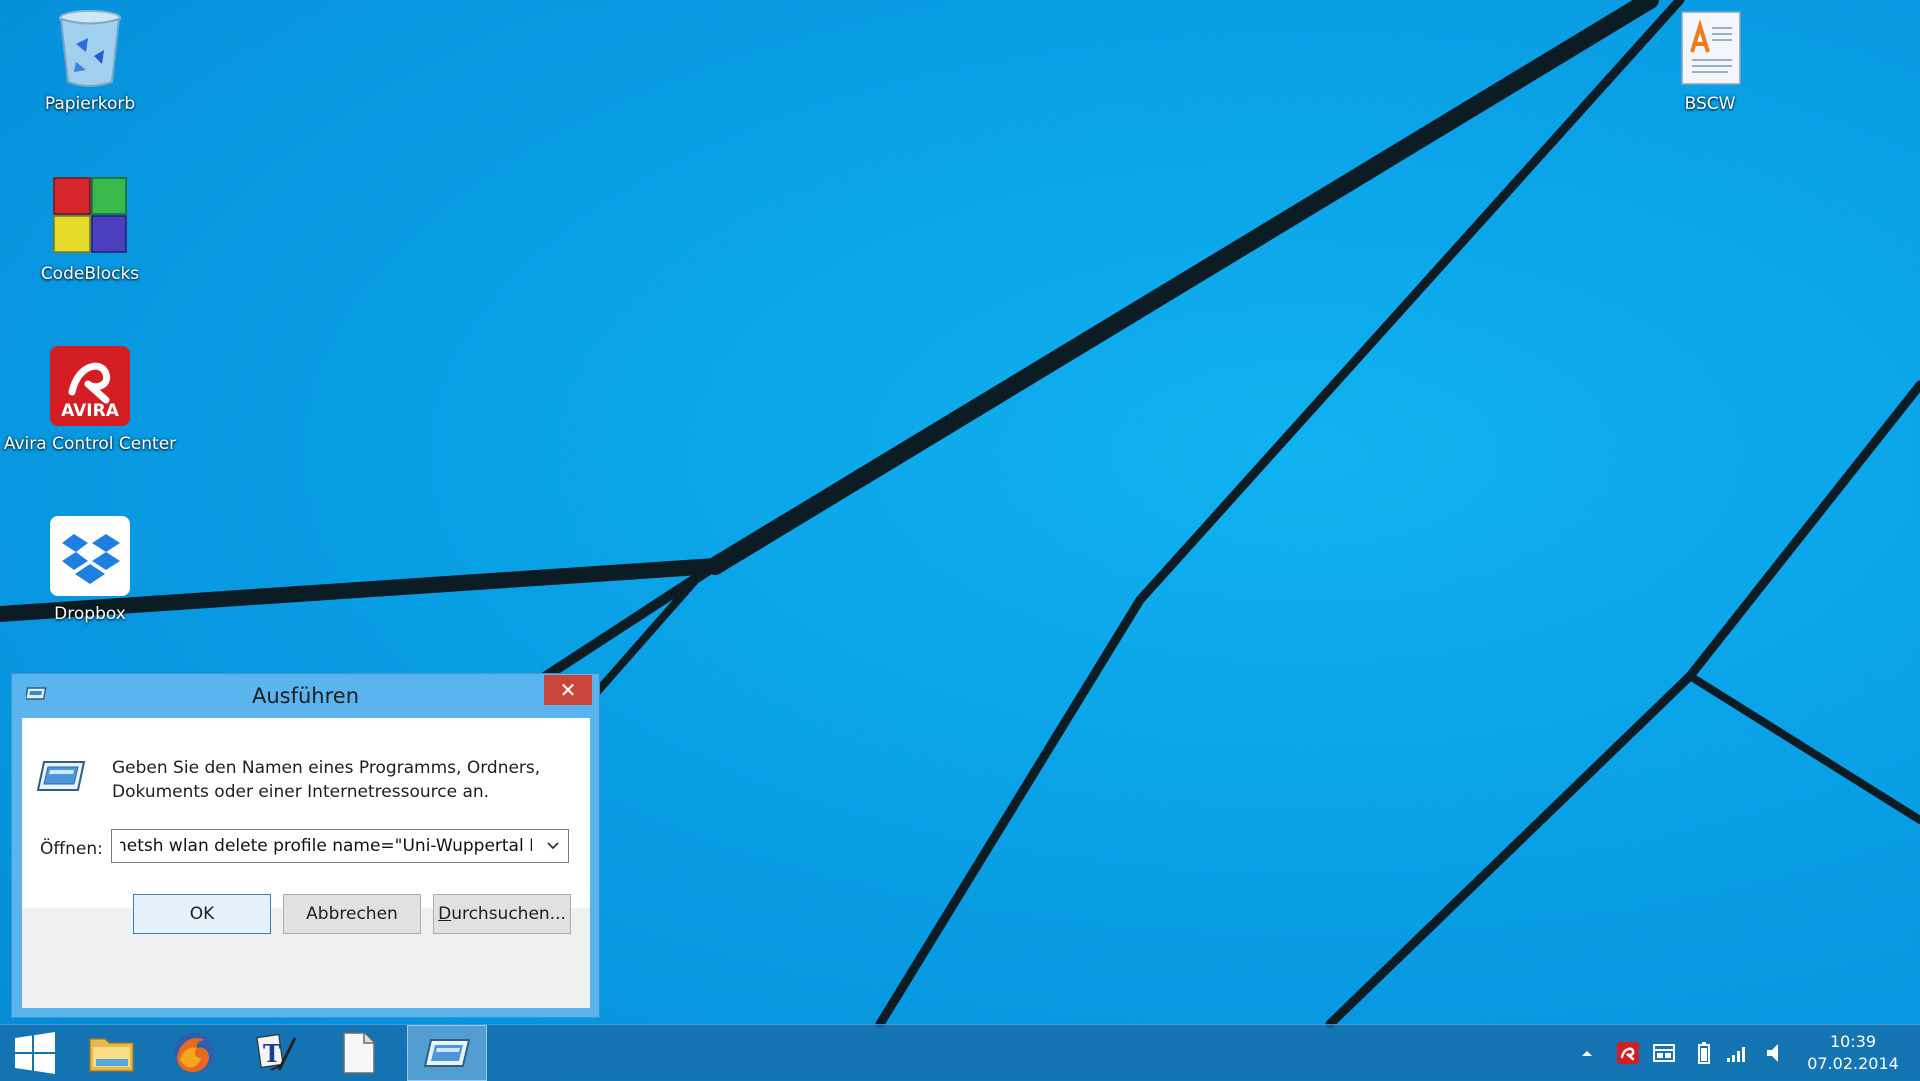 The height and width of the screenshot is (1081, 1920). I want to click on desktop-icon-dropbox: Dropbox, so click(90, 569).